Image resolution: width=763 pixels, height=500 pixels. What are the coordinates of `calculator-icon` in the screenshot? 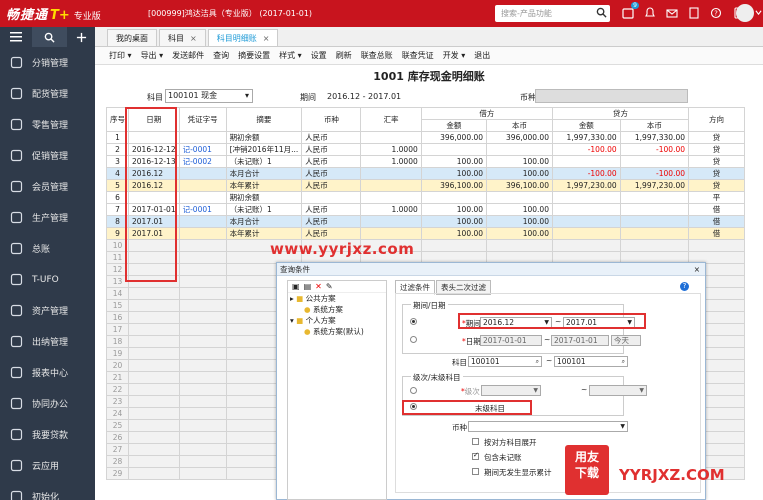 It's located at (694, 13).